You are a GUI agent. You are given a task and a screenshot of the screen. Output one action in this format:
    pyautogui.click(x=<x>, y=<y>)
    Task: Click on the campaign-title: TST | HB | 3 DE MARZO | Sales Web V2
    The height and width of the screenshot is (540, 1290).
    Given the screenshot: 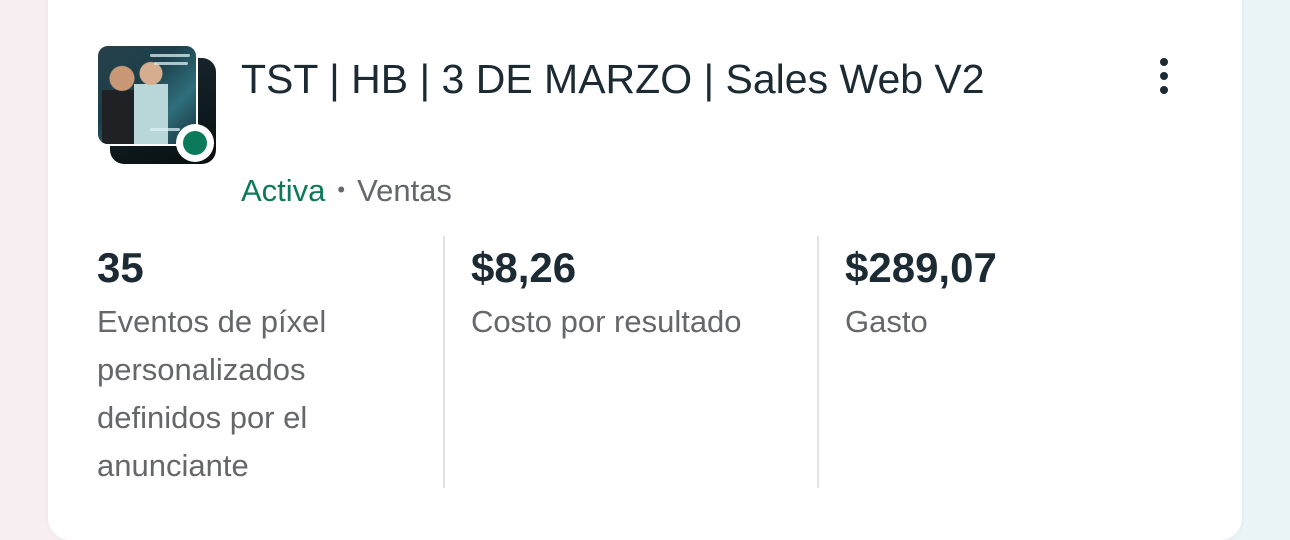 What is the action you would take?
    pyautogui.click(x=651, y=79)
    